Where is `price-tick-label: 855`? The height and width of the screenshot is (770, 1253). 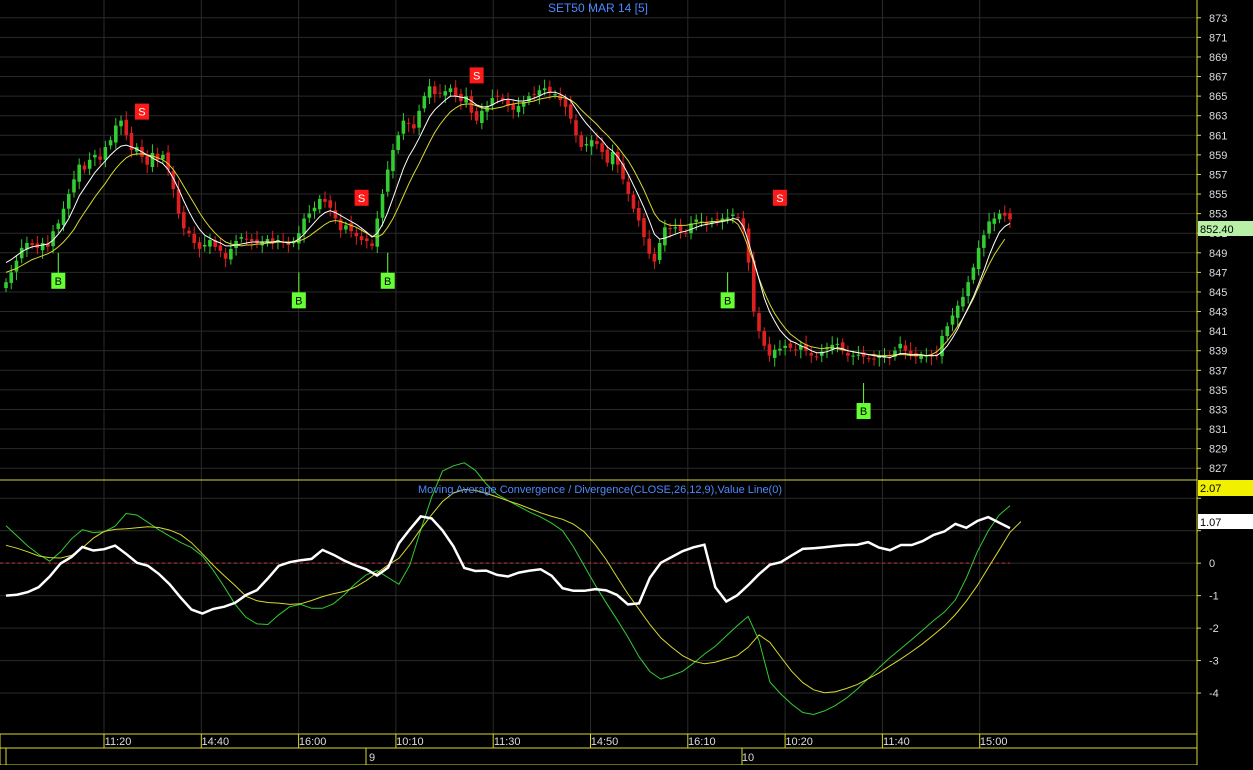 price-tick-label: 855 is located at coordinates (1218, 195).